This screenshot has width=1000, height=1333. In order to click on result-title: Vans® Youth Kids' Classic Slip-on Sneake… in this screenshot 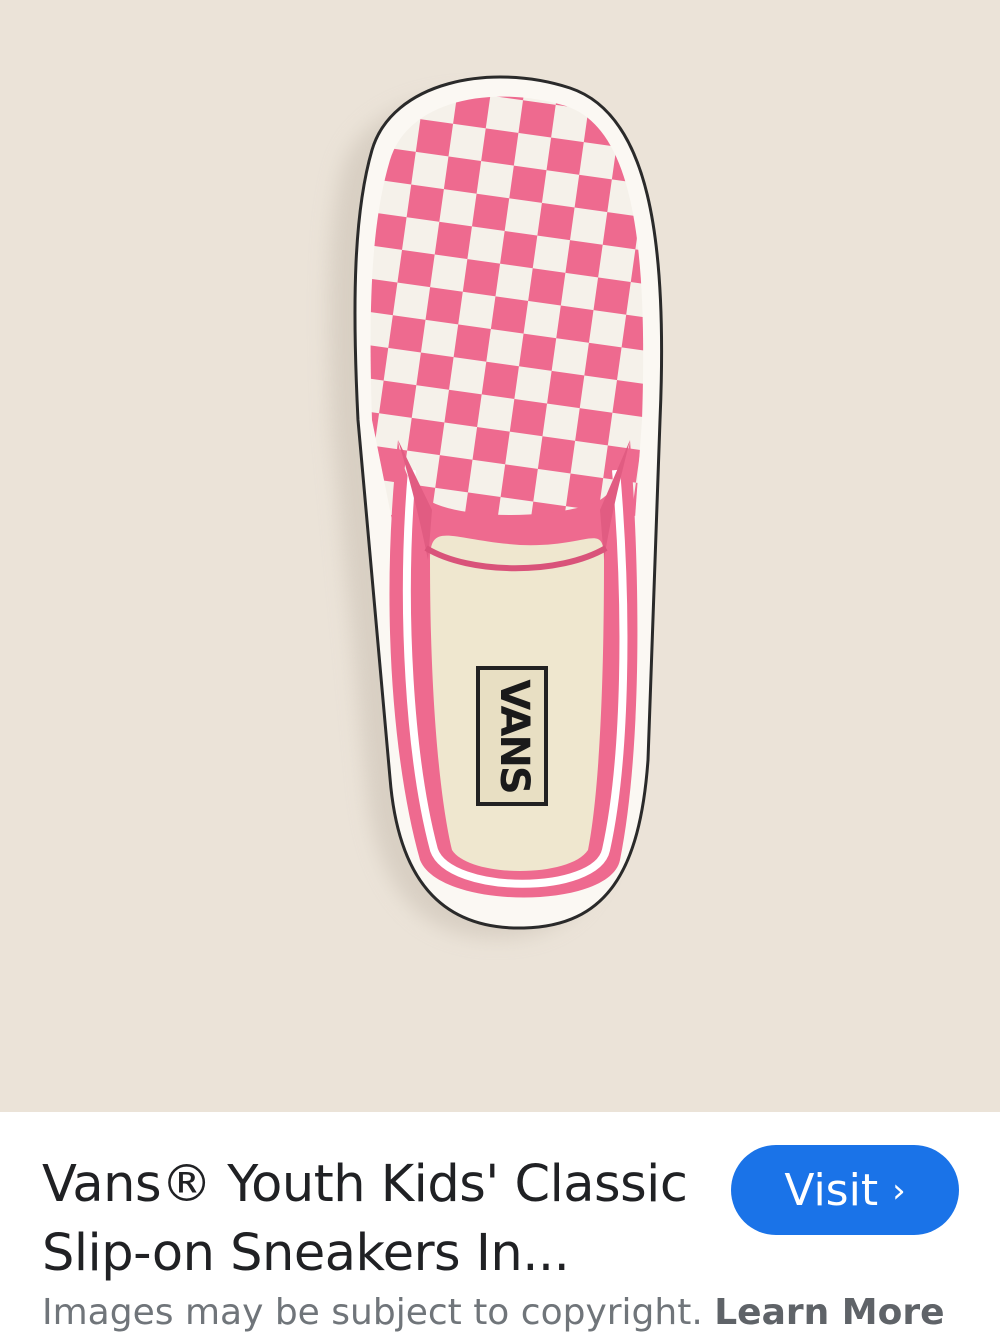, I will do `click(367, 1219)`.